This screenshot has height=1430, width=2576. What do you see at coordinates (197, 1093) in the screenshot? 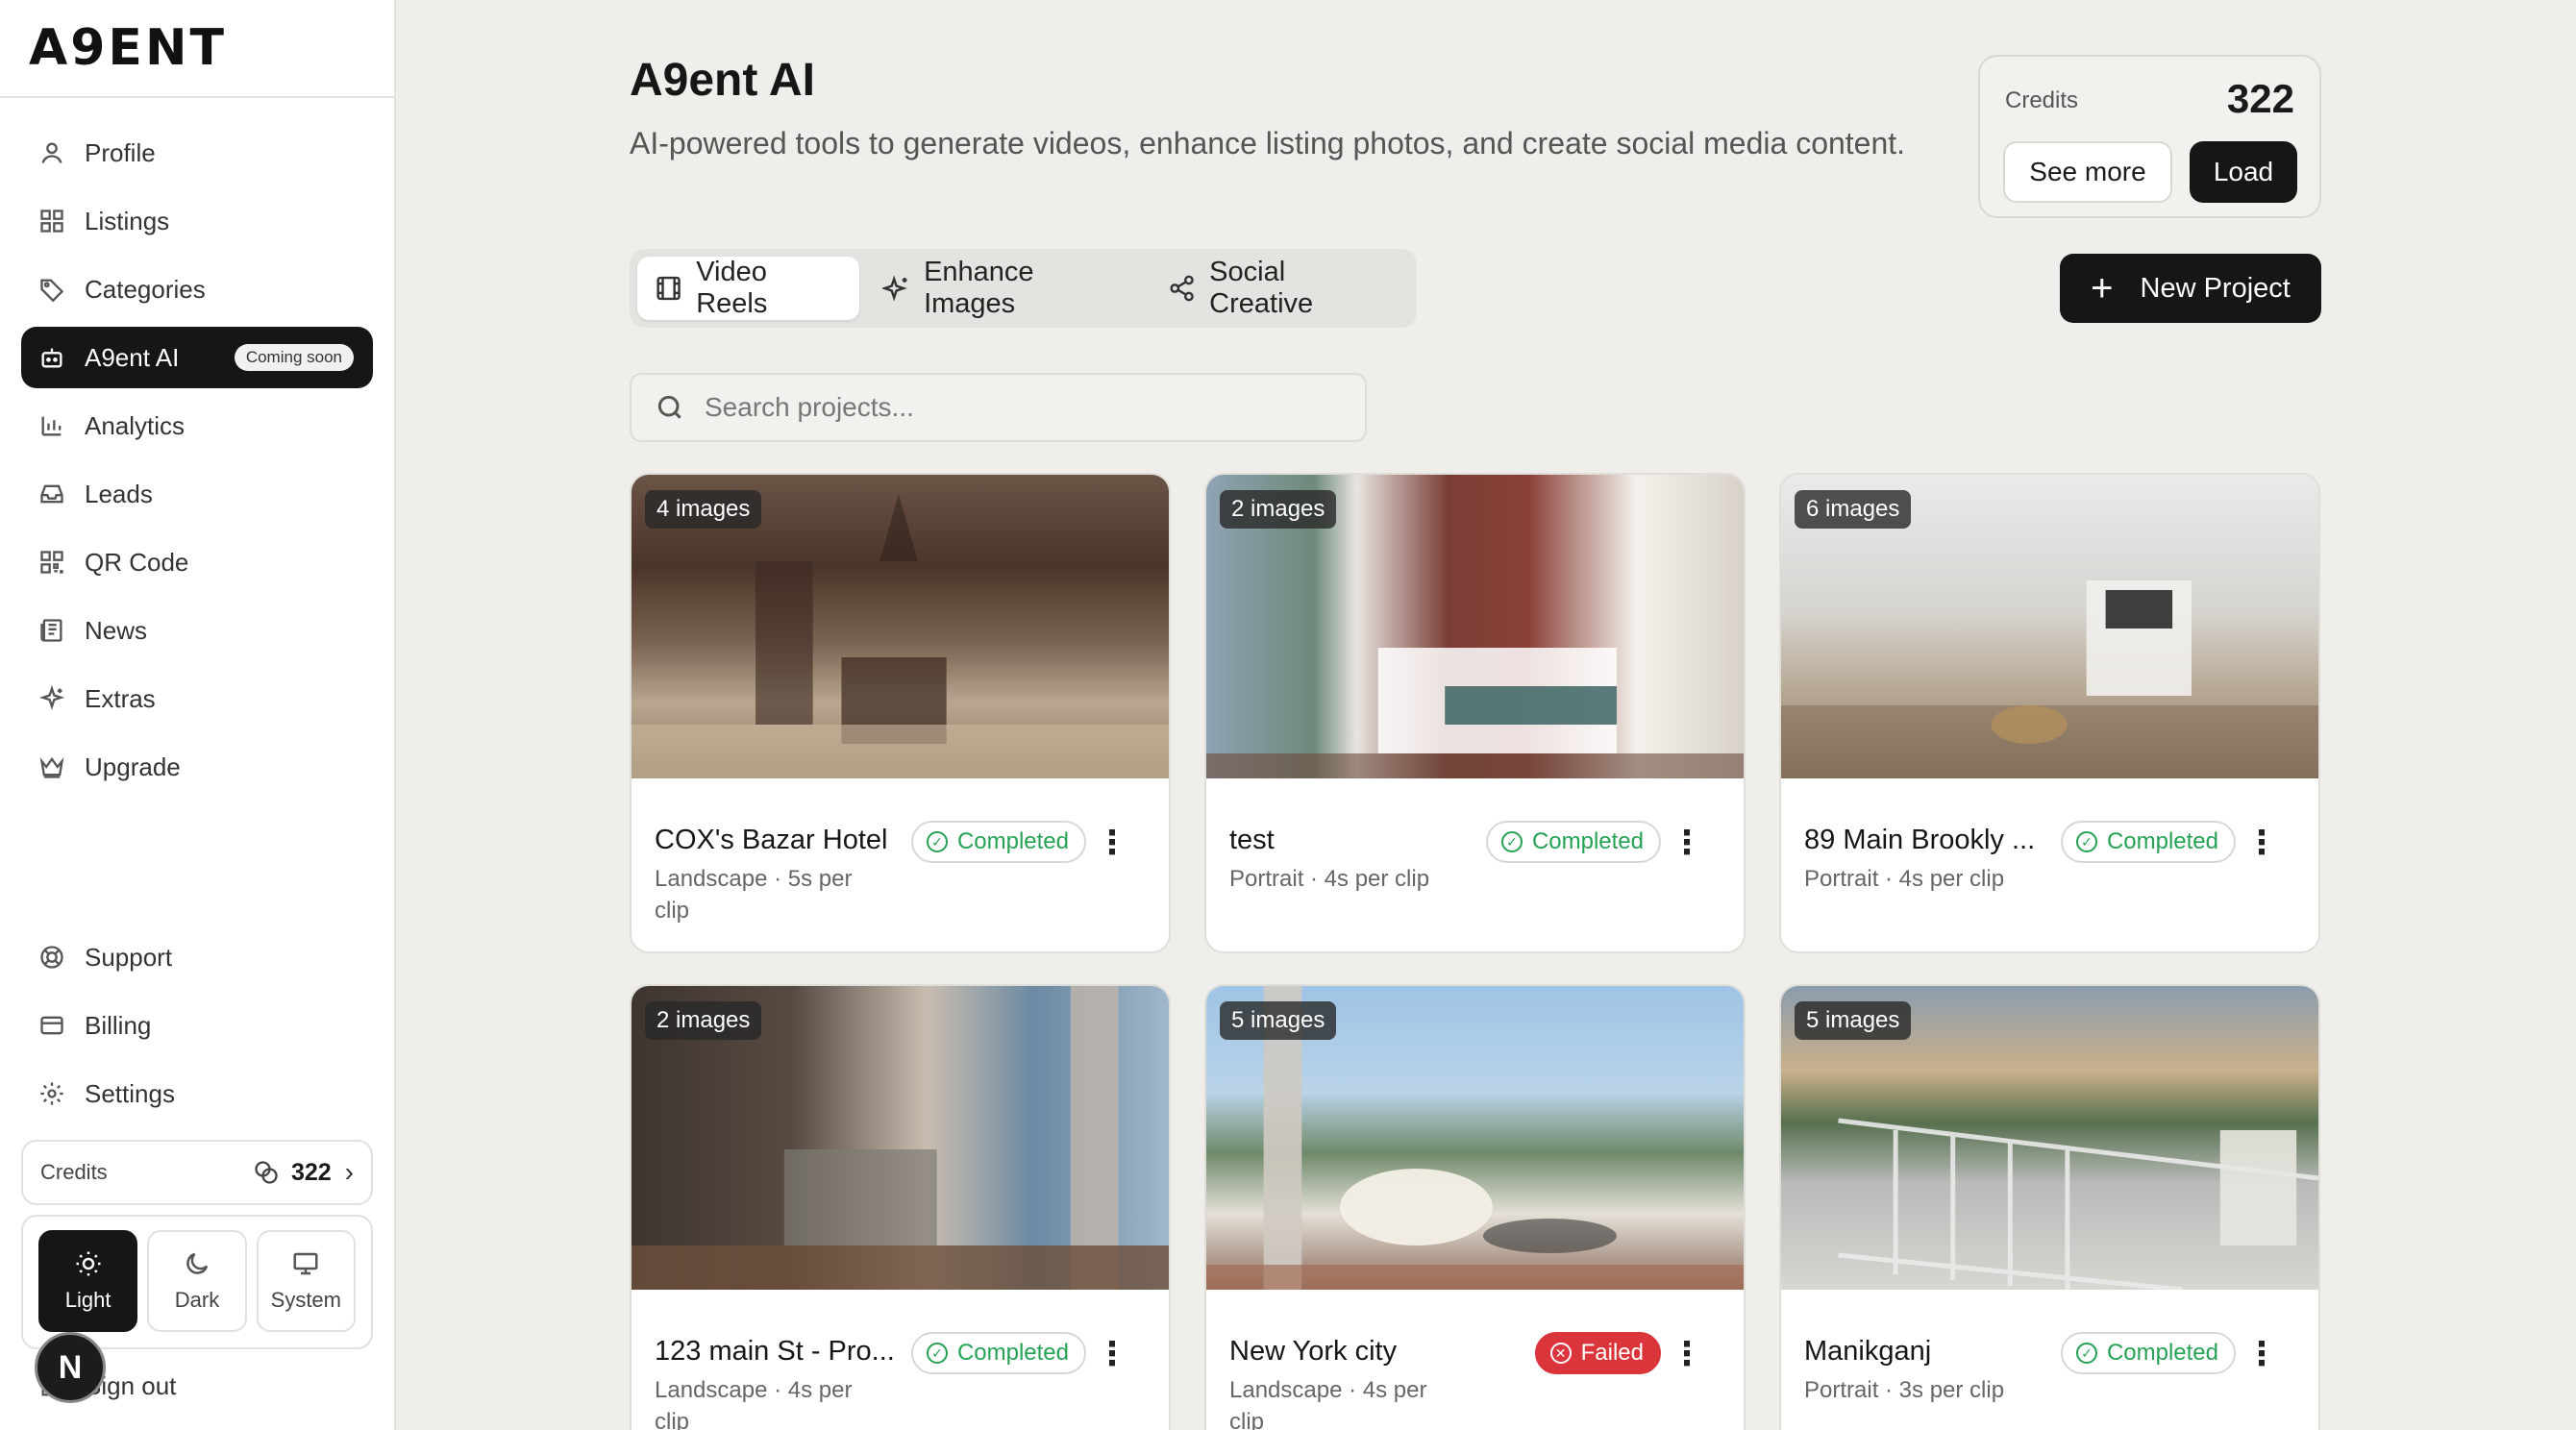
I see `sidebar-item-settings: Settings` at bounding box center [197, 1093].